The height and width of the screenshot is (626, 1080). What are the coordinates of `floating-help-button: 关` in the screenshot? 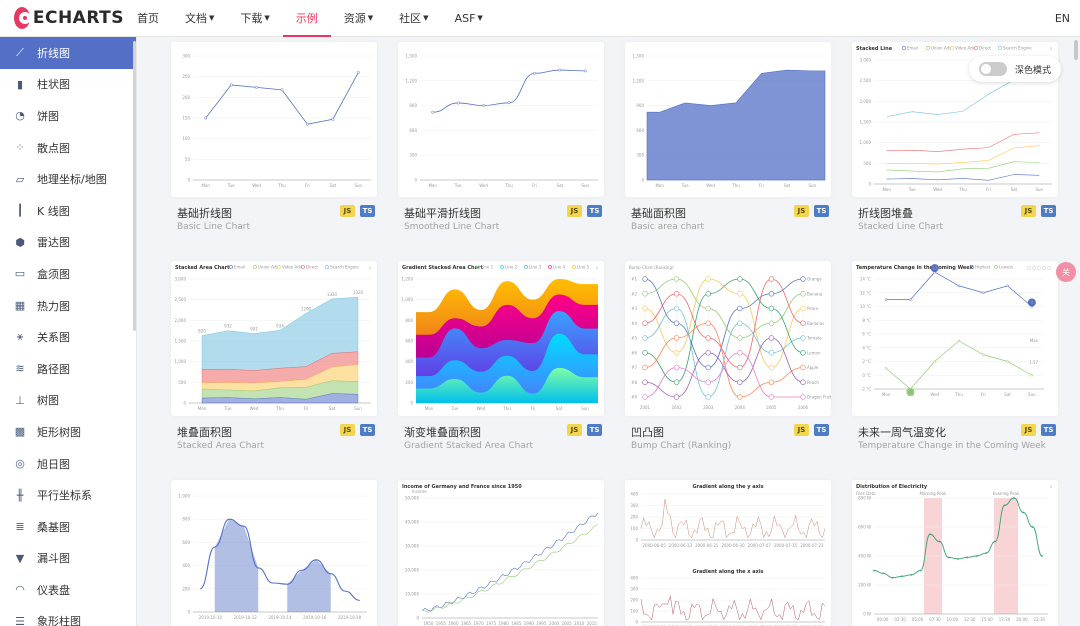 It's located at (1066, 272).